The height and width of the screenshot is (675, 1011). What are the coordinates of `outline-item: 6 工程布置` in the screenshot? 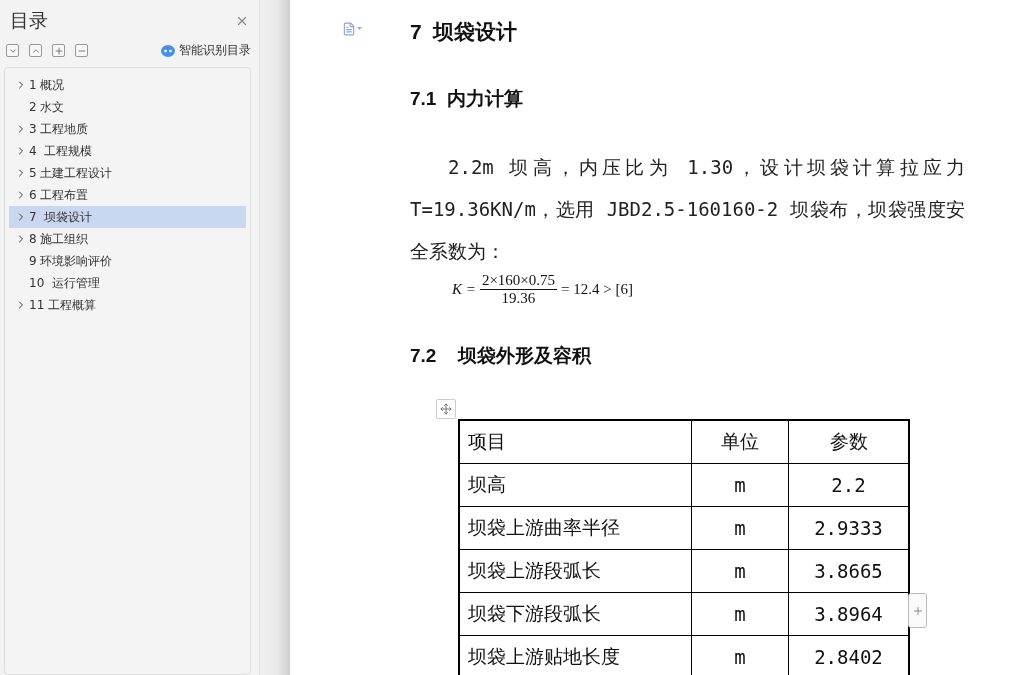 It's located at (127, 195).